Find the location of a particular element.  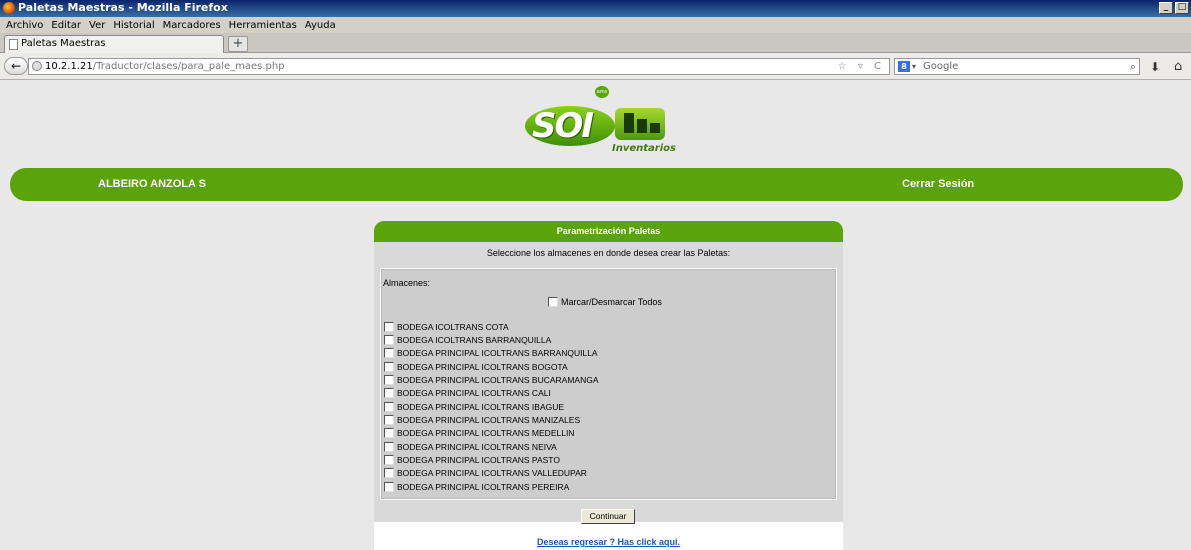

warehouse-checkbox-item: BODEGA ICOLTRANS COTA is located at coordinates (491, 326).